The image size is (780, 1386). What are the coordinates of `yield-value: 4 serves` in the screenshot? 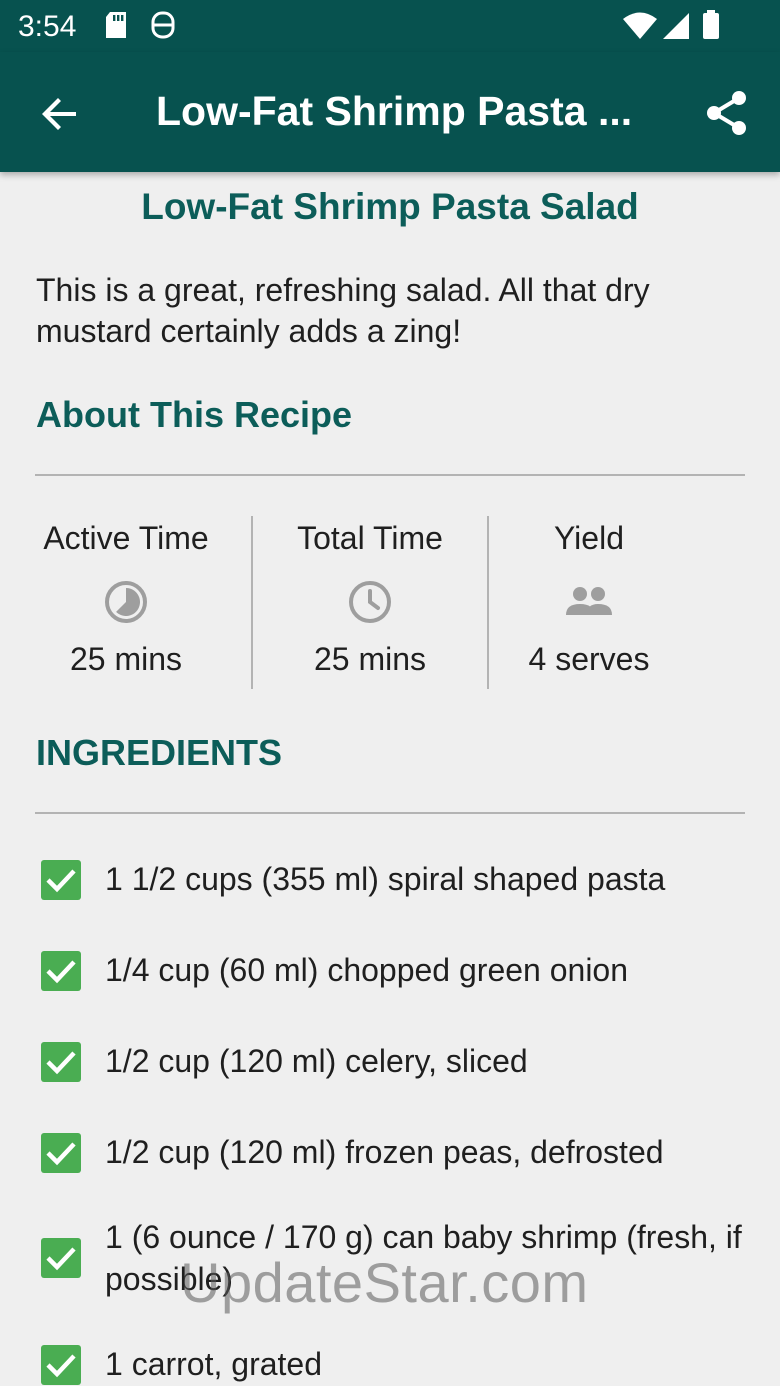 It's located at (589, 659).